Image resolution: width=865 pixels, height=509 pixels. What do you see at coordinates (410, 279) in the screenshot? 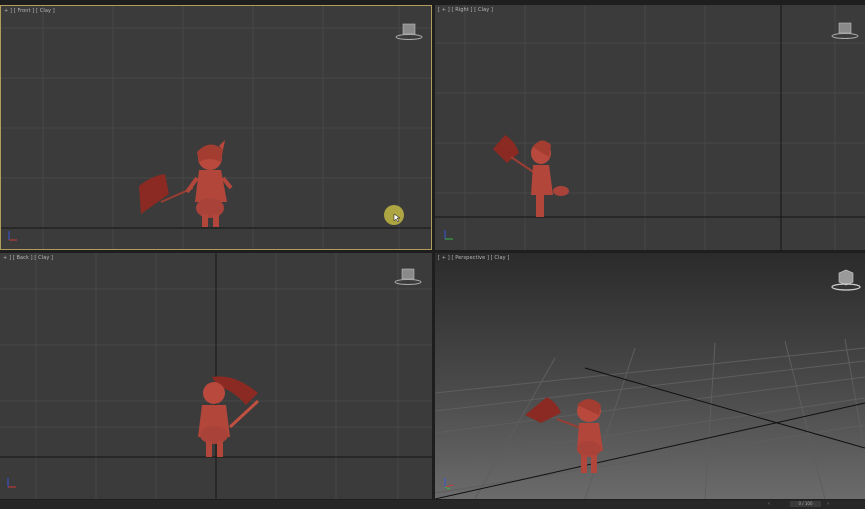
I see `viewcube-back-icon` at bounding box center [410, 279].